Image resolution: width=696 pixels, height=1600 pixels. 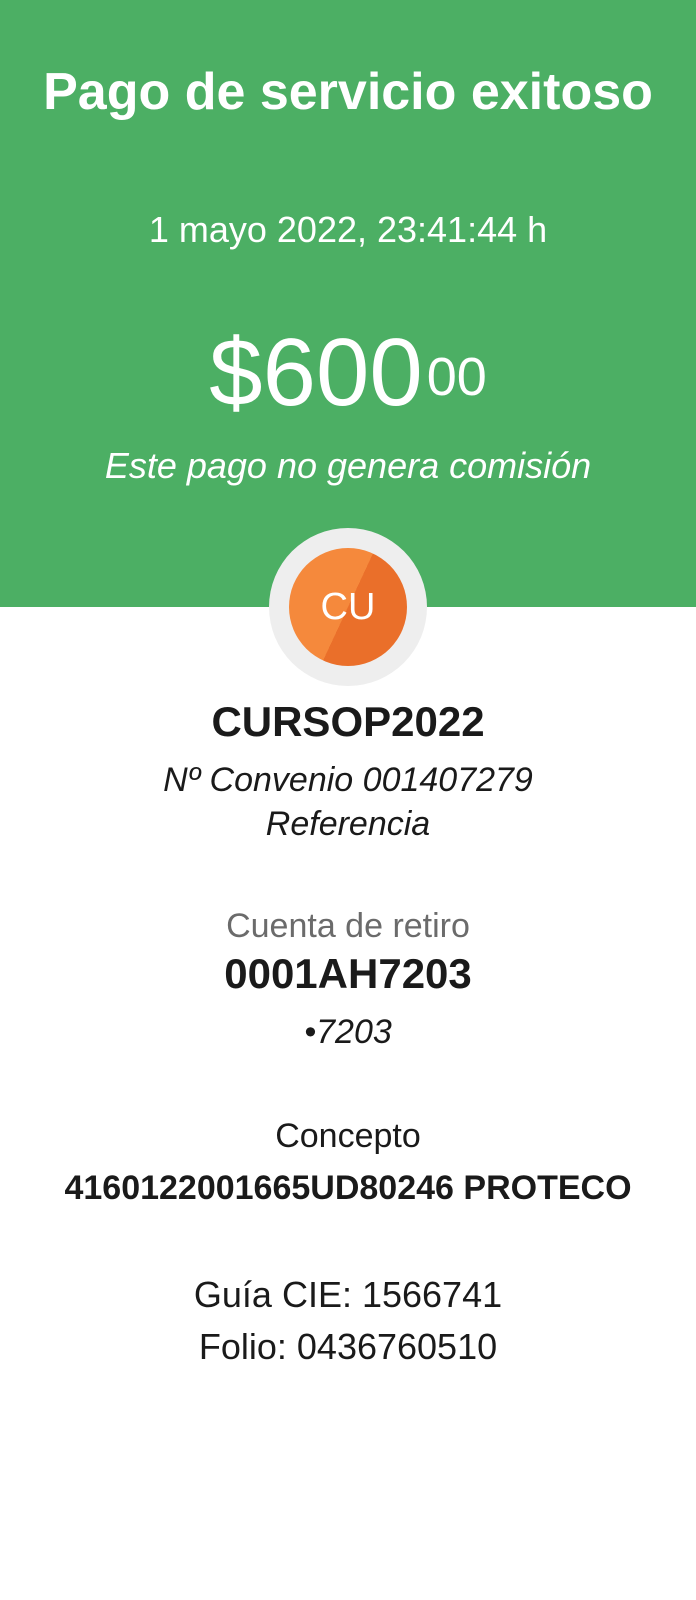 I want to click on guia-cie: Guía CIE: 1566741, so click(x=348, y=1294).